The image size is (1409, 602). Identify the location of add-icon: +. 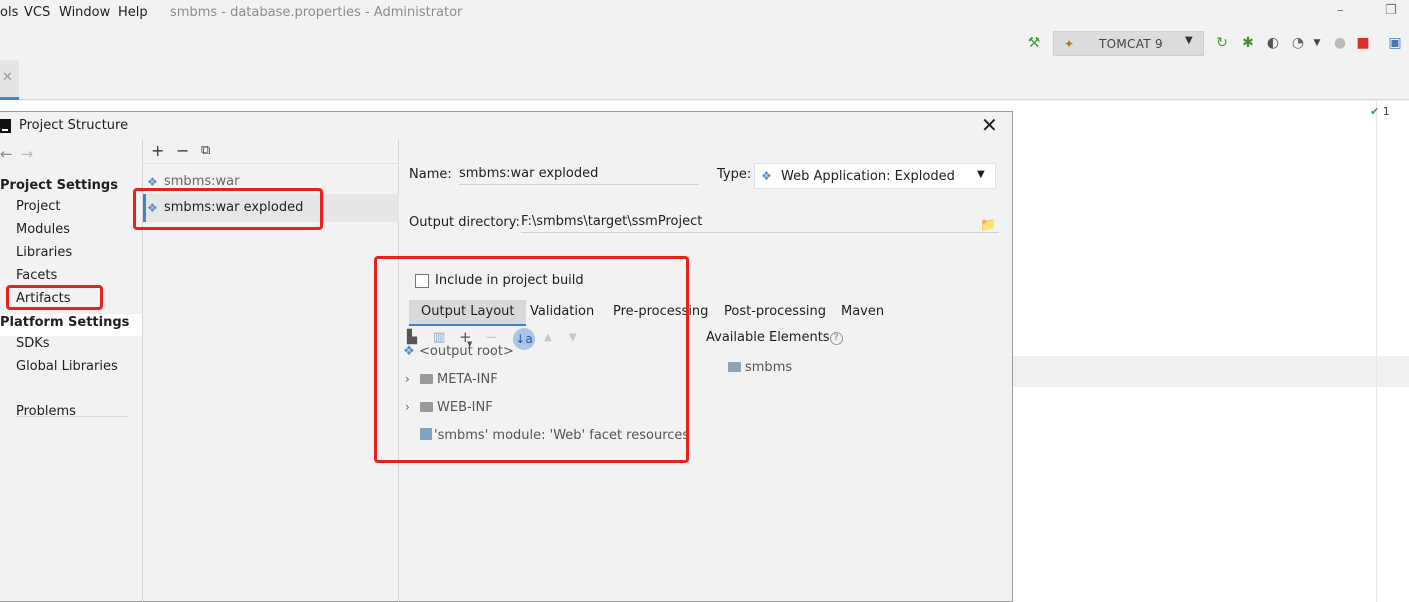
(157, 150).